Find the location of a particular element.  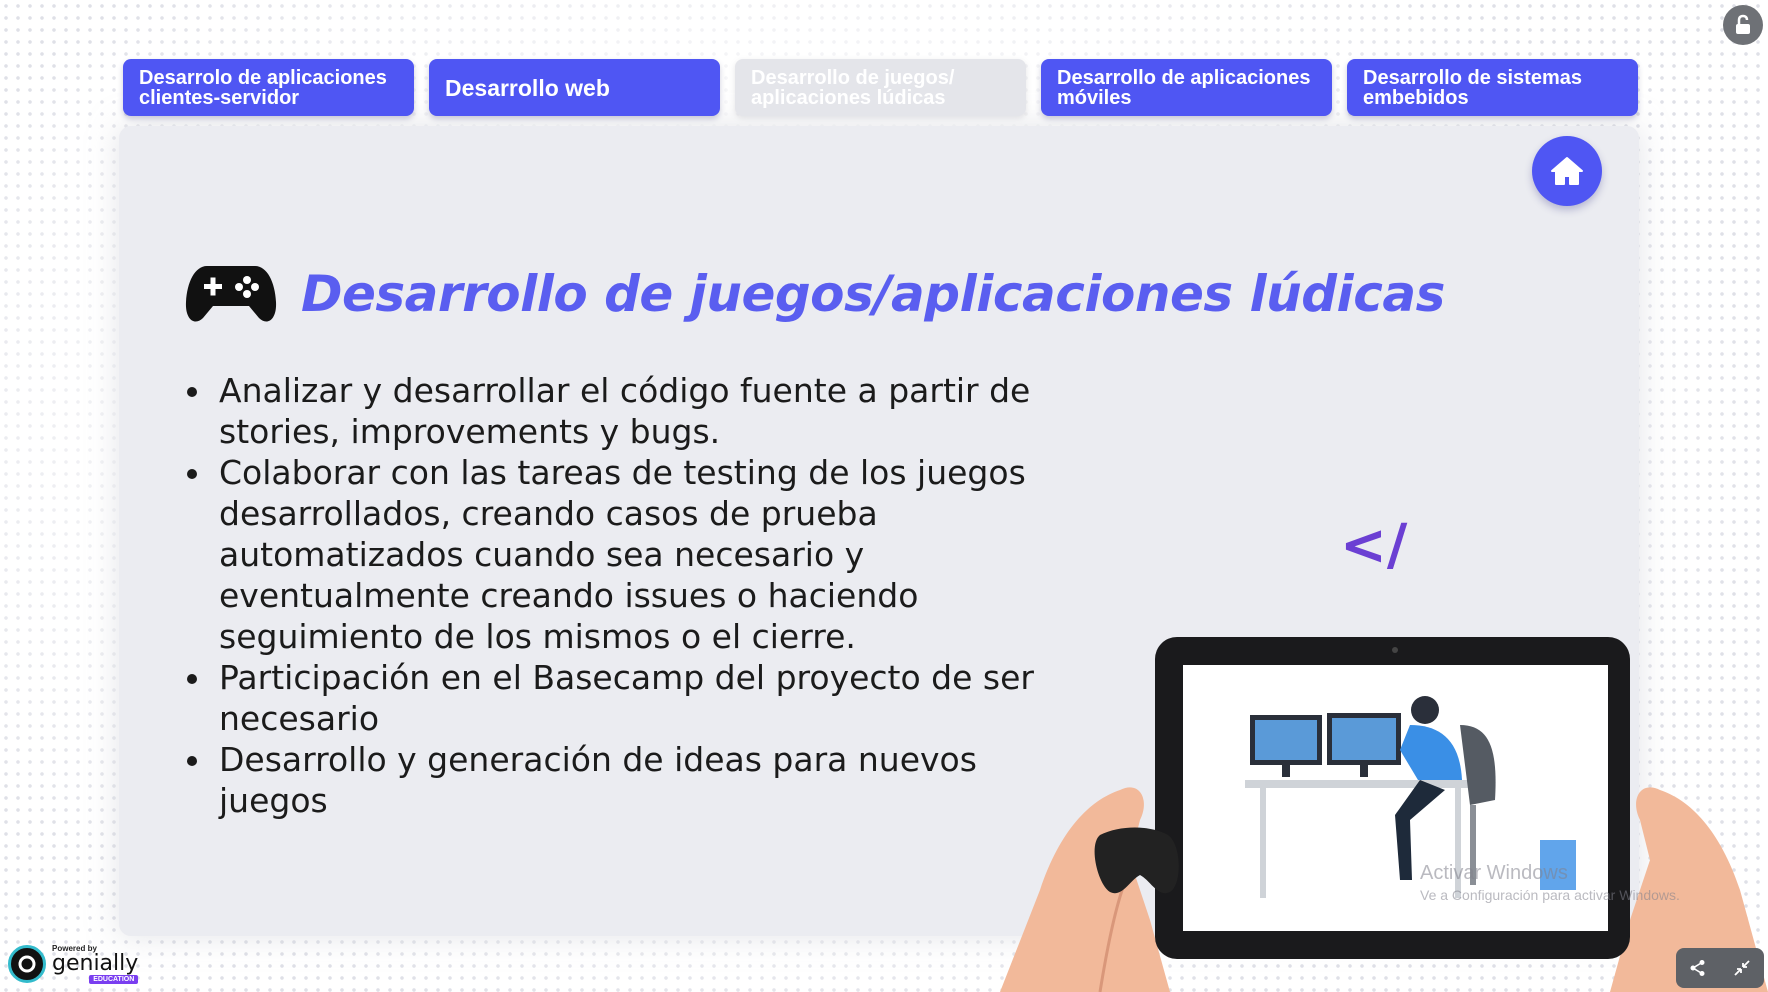

education-badge: EDUCATION is located at coordinates (114, 979).